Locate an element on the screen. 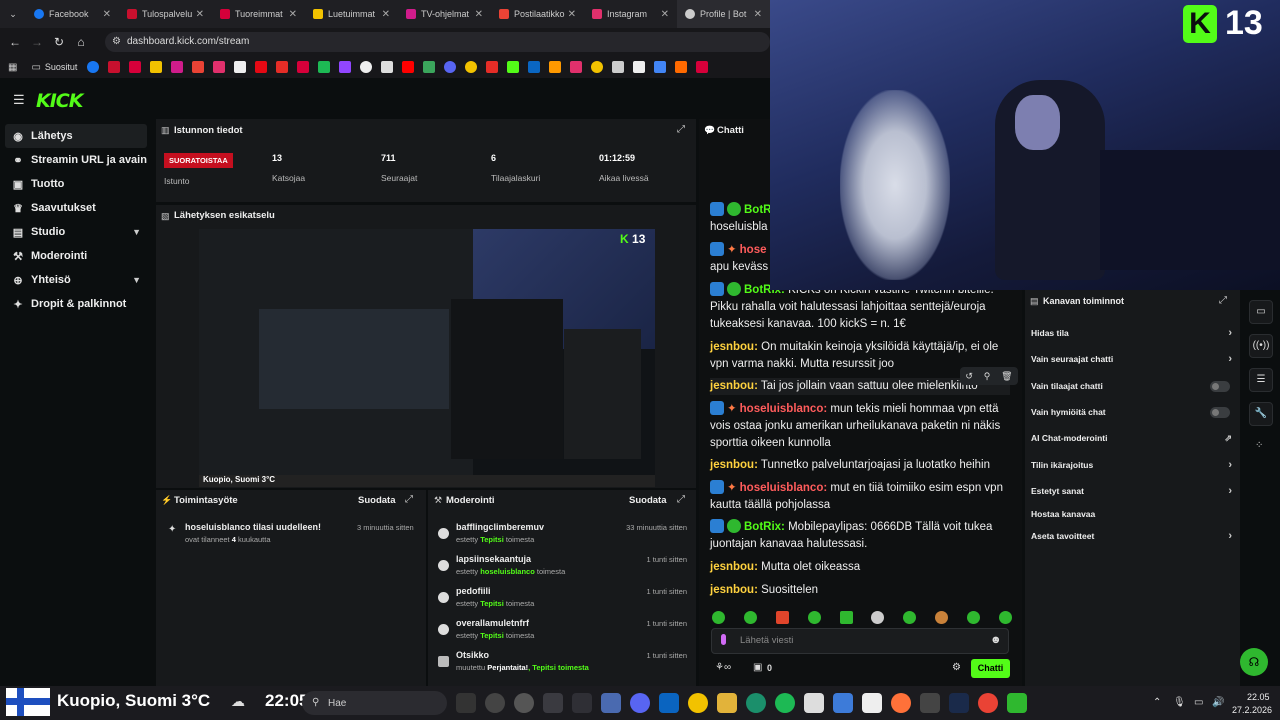 The height and width of the screenshot is (720, 1280). channel-action-slow-mode: Hidas tila › is located at coordinates (1133, 333).